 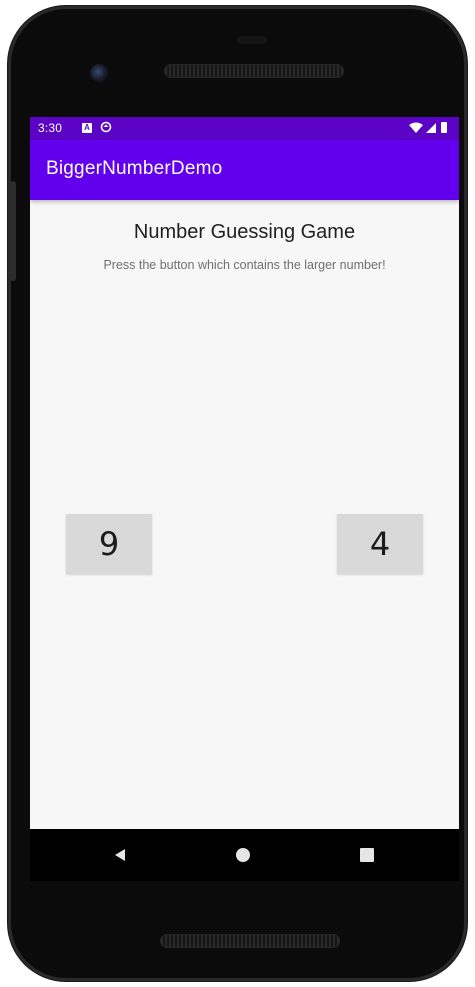 I want to click on home-icon, so click(x=243, y=855).